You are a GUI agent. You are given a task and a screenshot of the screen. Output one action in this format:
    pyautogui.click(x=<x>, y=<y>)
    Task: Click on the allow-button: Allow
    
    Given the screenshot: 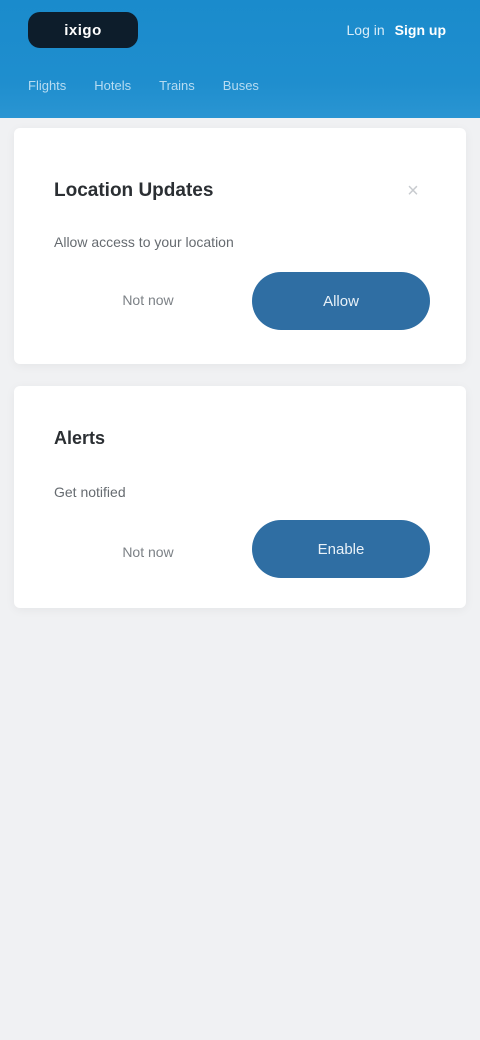 What is the action you would take?
    pyautogui.click(x=341, y=301)
    